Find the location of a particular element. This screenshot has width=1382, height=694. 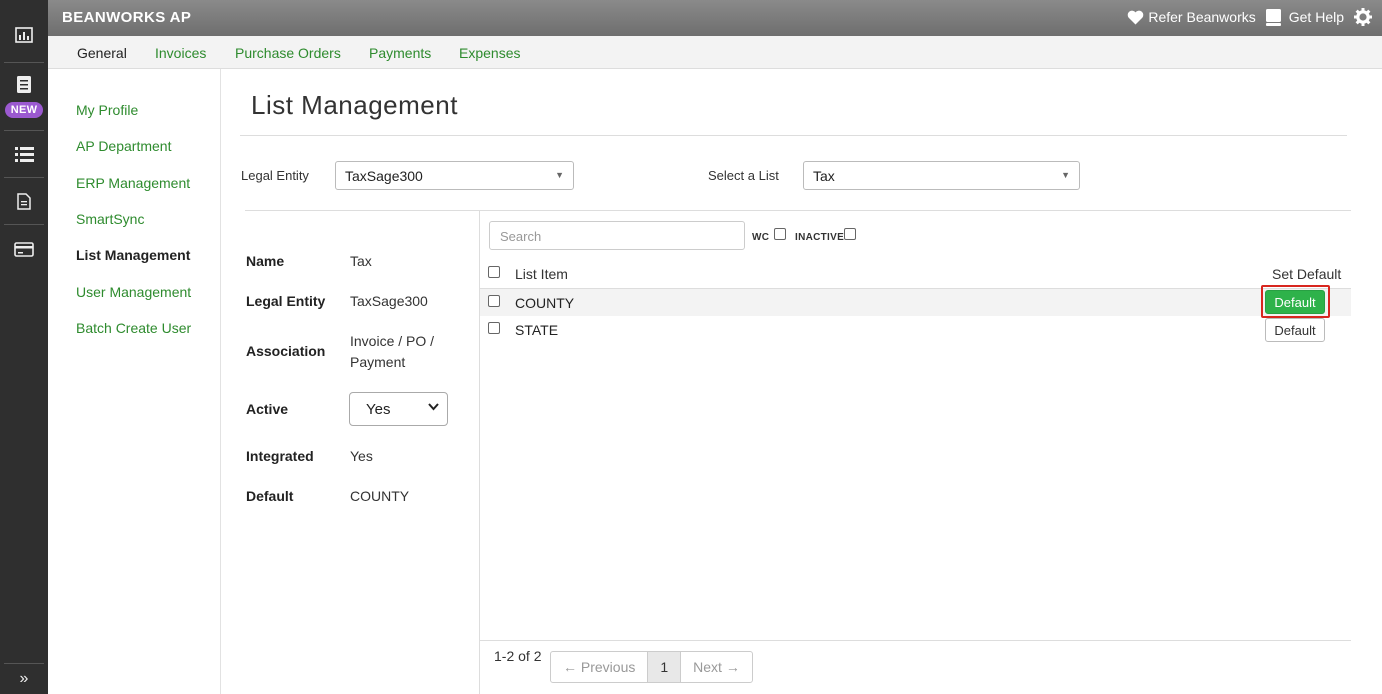

result-count: 1-2 of 2 is located at coordinates (518, 656).